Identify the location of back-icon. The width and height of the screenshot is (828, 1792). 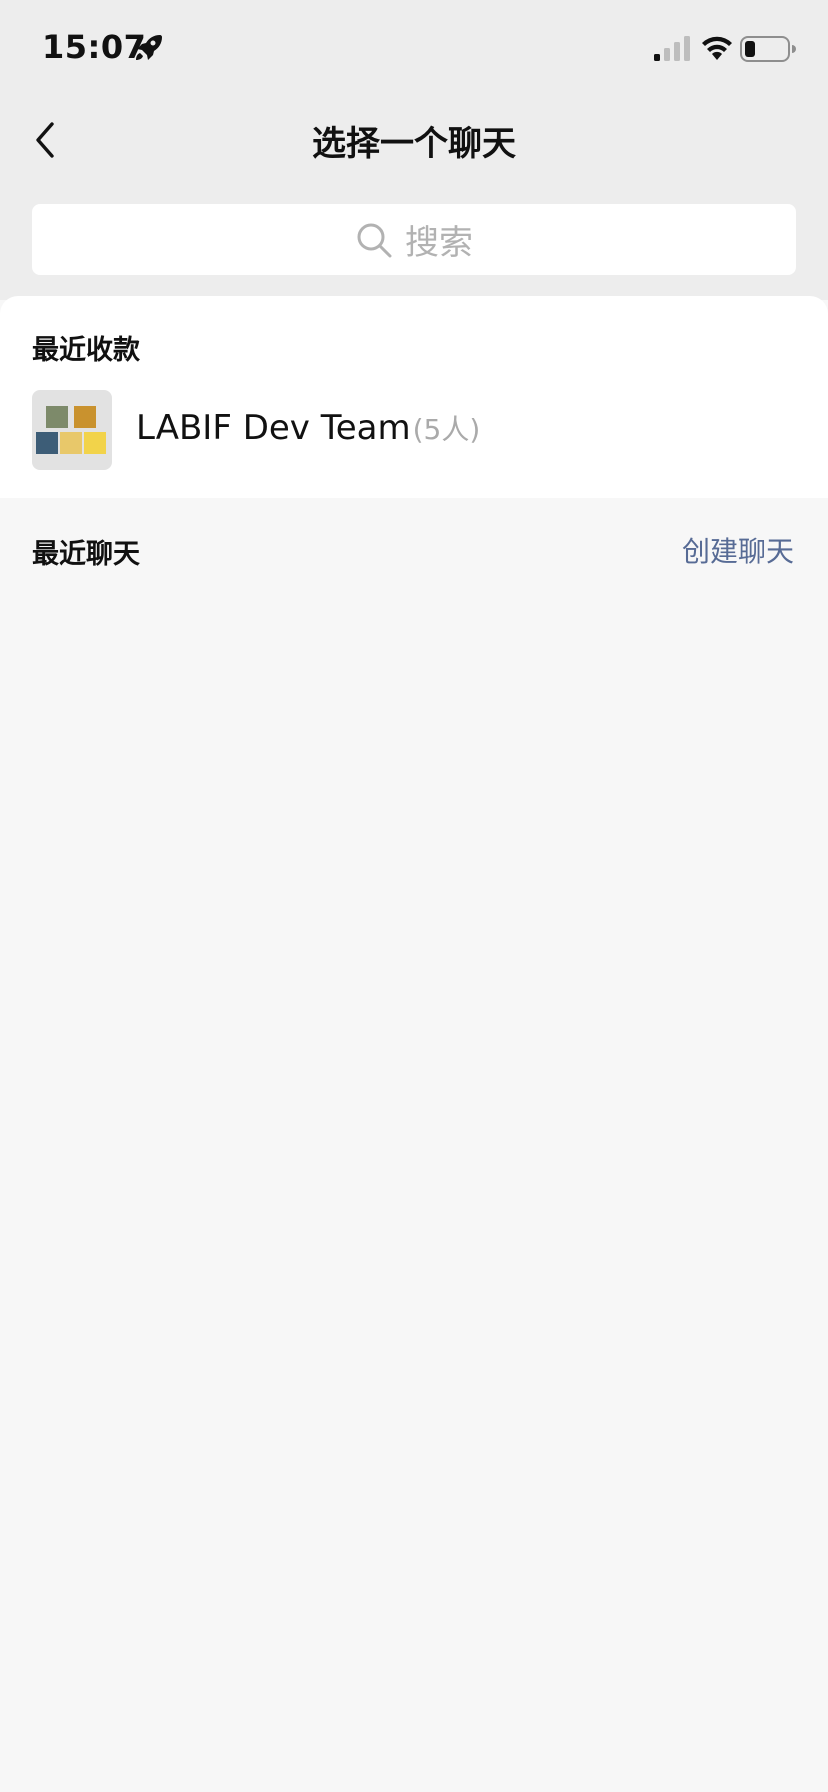
(48, 140).